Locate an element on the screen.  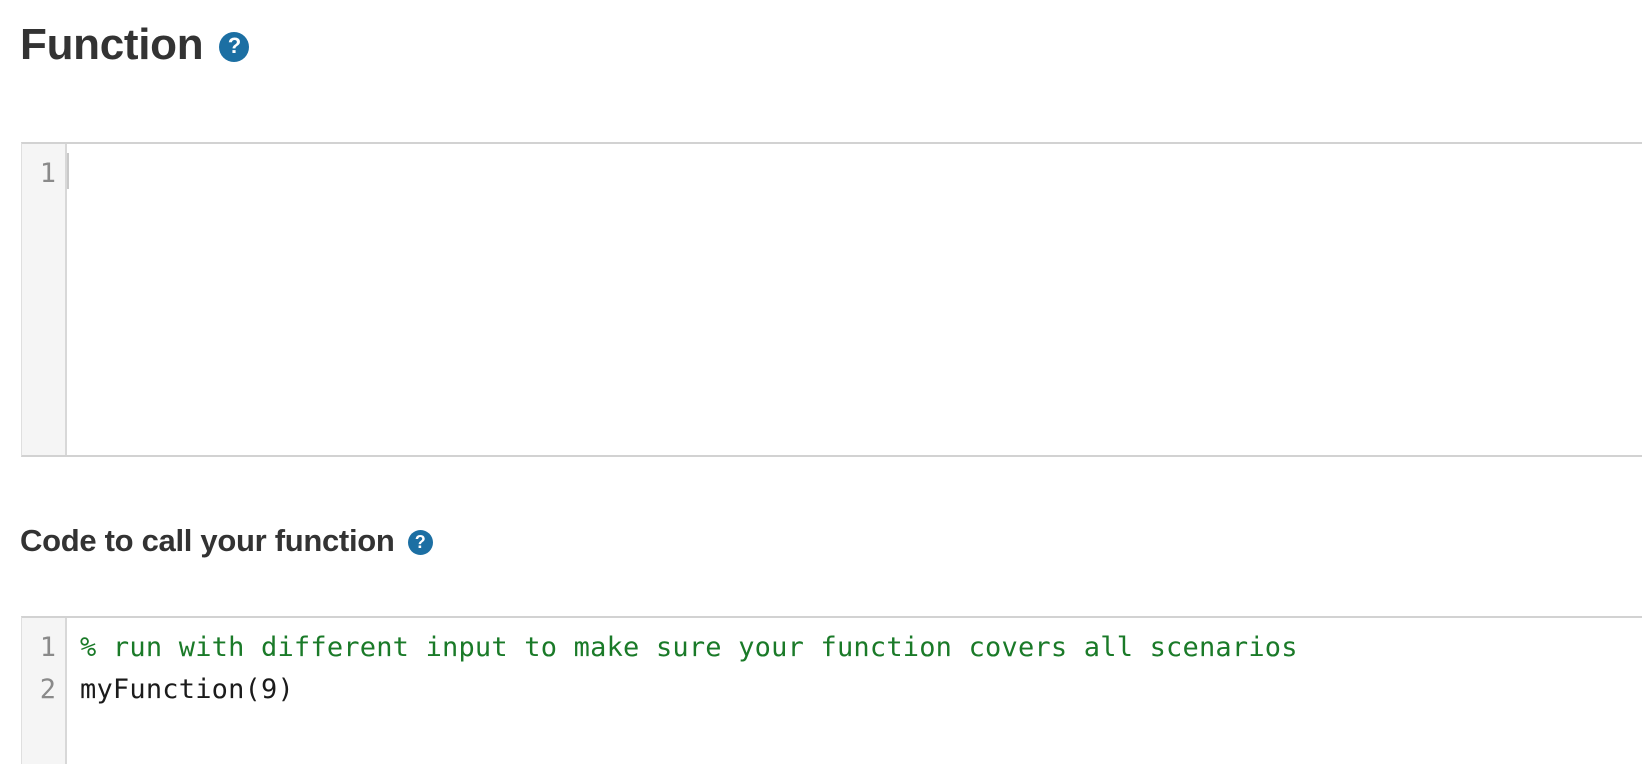
text-caret is located at coordinates (68, 171).